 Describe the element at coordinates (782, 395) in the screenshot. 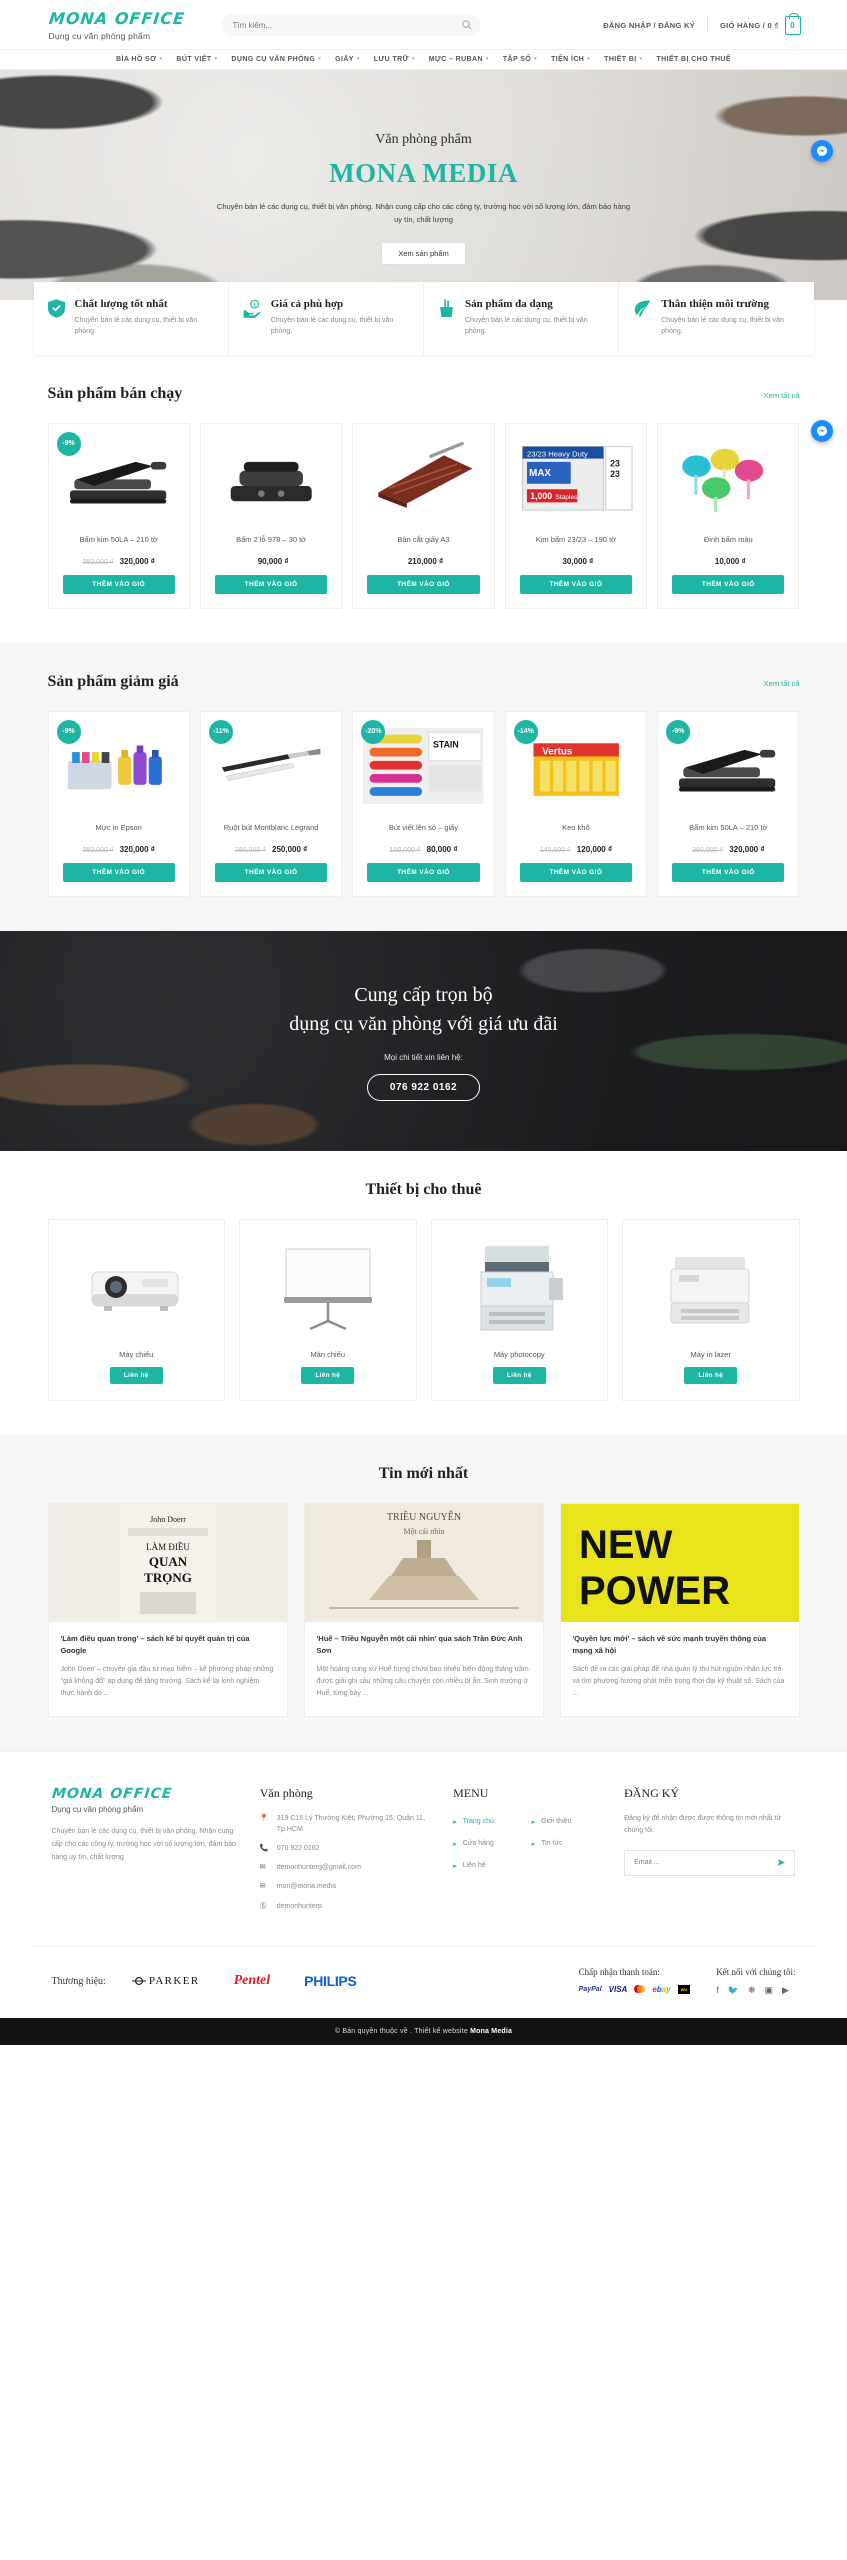

I see `view-all-bestsellers-link: Xem tất cả` at that location.